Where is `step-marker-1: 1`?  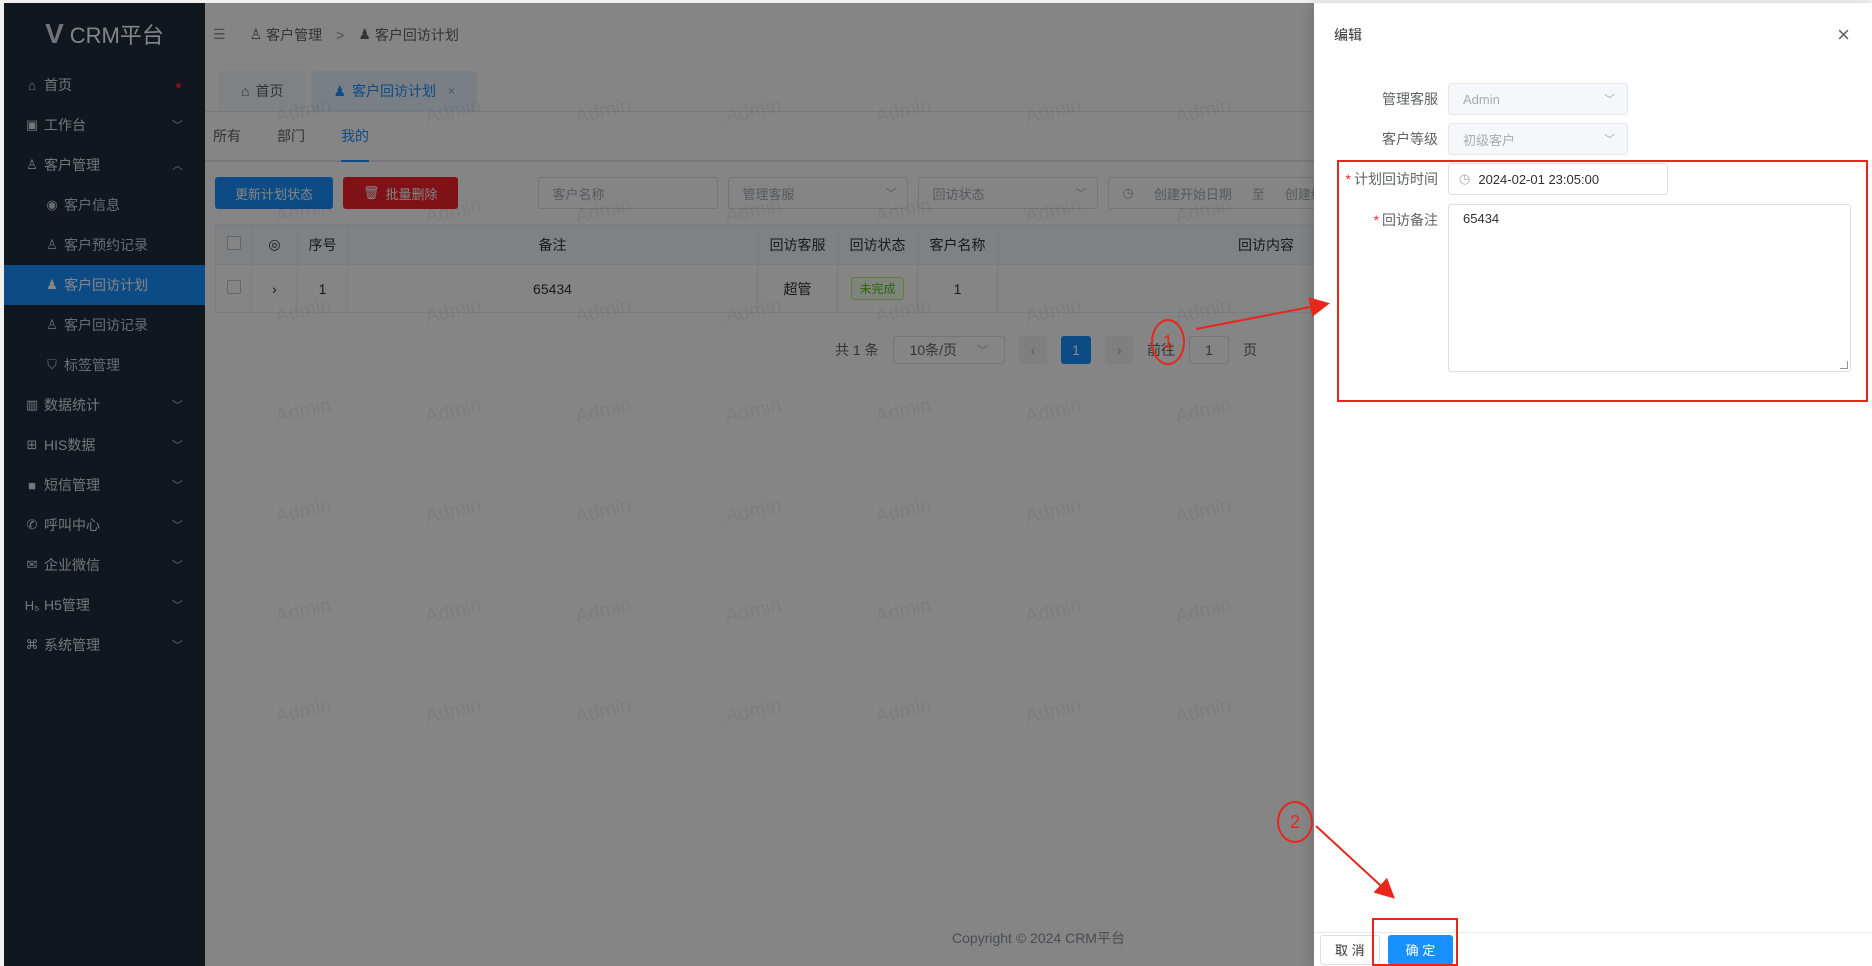 step-marker-1: 1 is located at coordinates (1168, 342).